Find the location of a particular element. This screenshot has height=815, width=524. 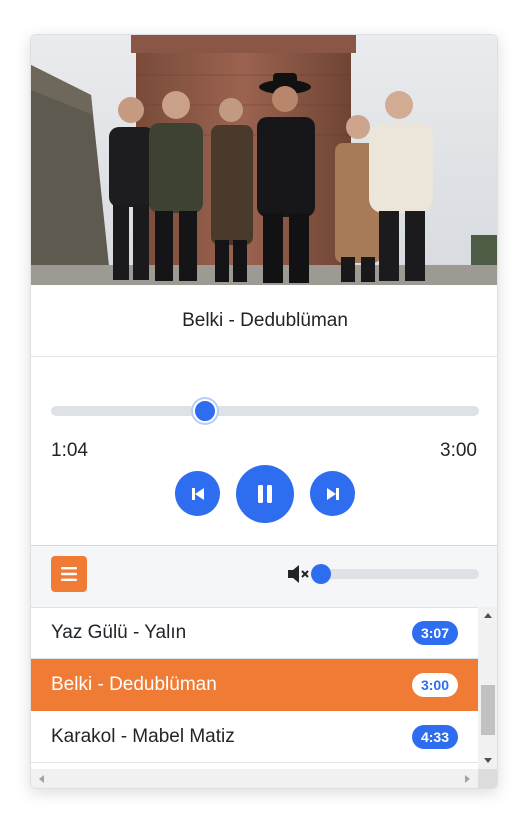

playlist-item-title: Yaz Gülü - Yalın is located at coordinates (119, 632).